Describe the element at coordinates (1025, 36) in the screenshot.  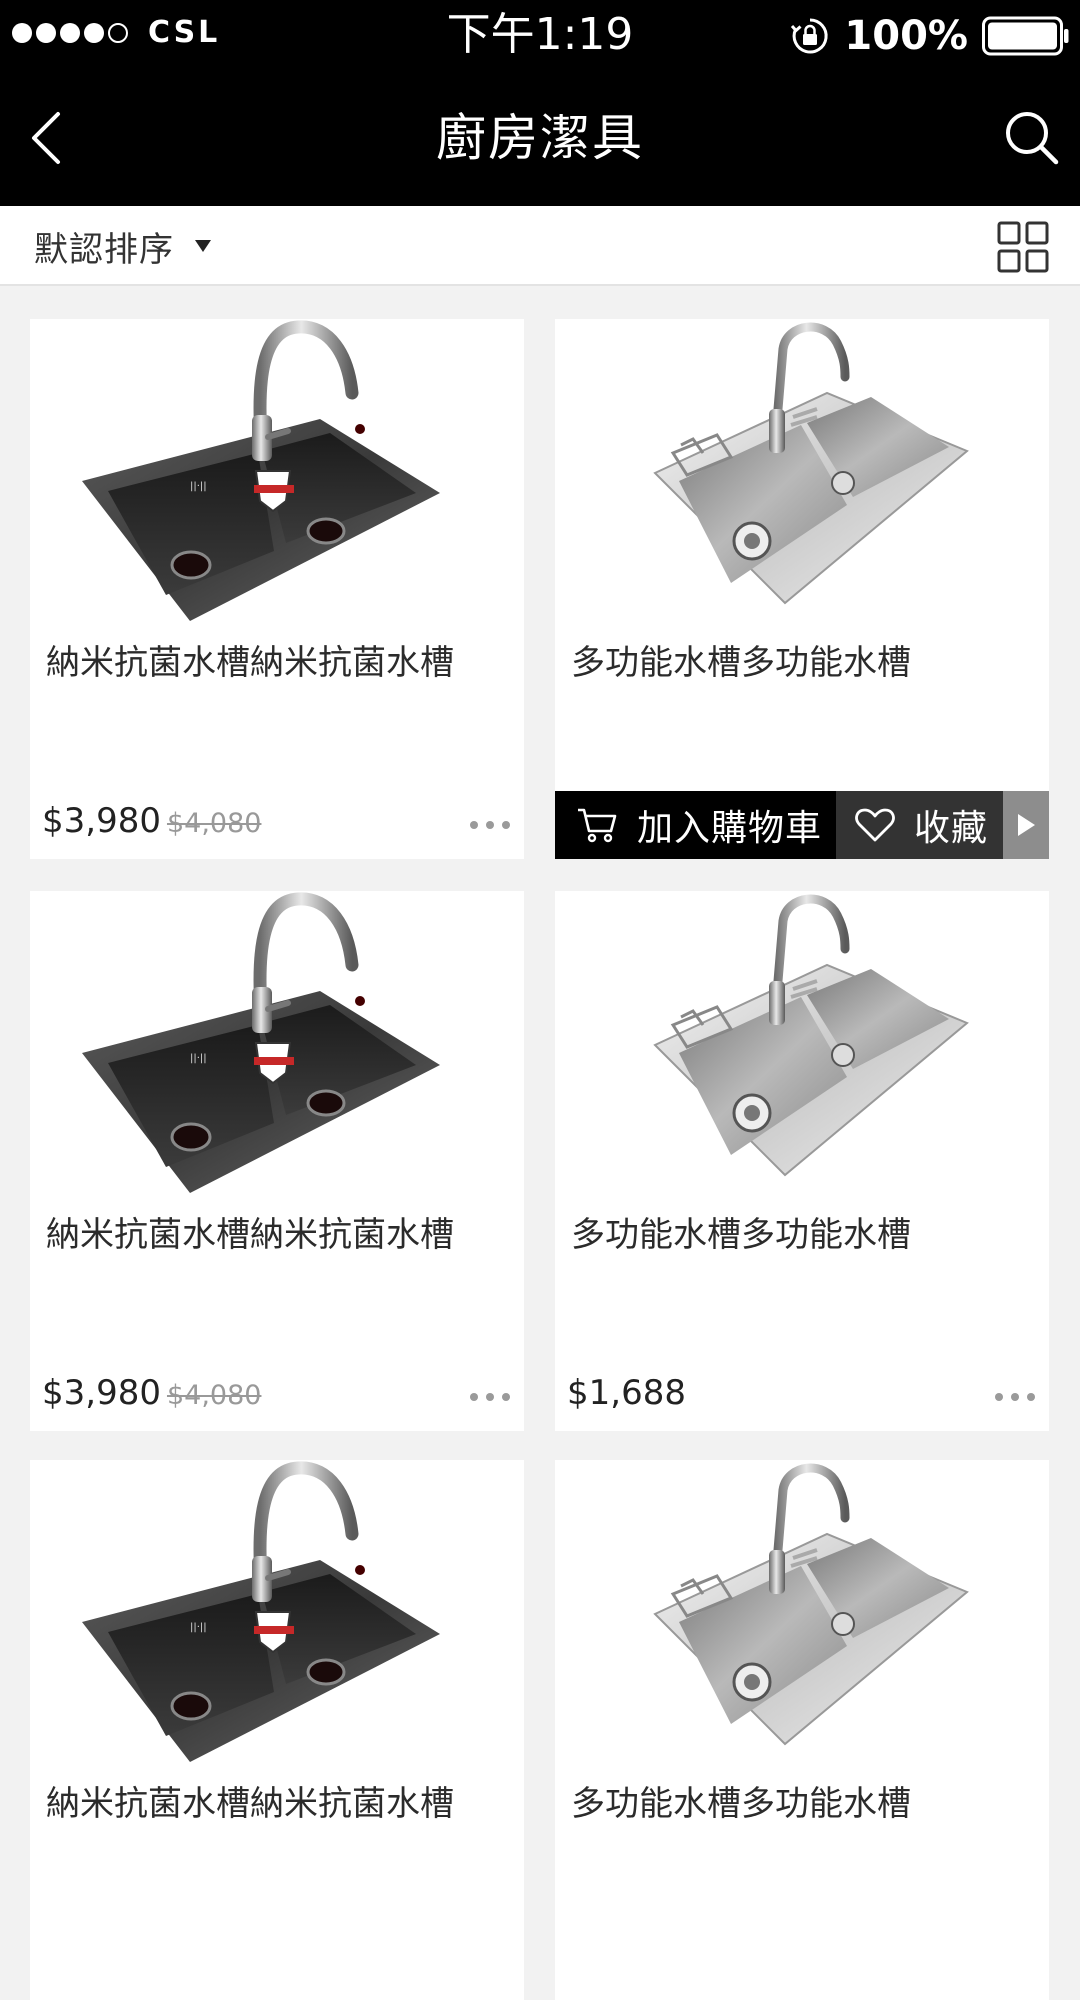
I see `battery-icon` at that location.